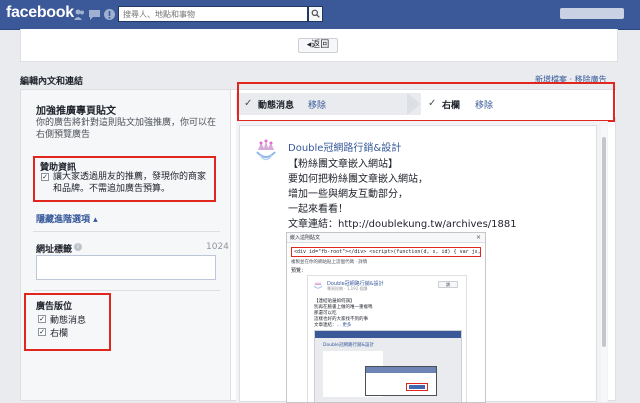 Image resolution: width=640 pixels, height=403 pixels. I want to click on url-tag-char-count: 1024, so click(217, 247).